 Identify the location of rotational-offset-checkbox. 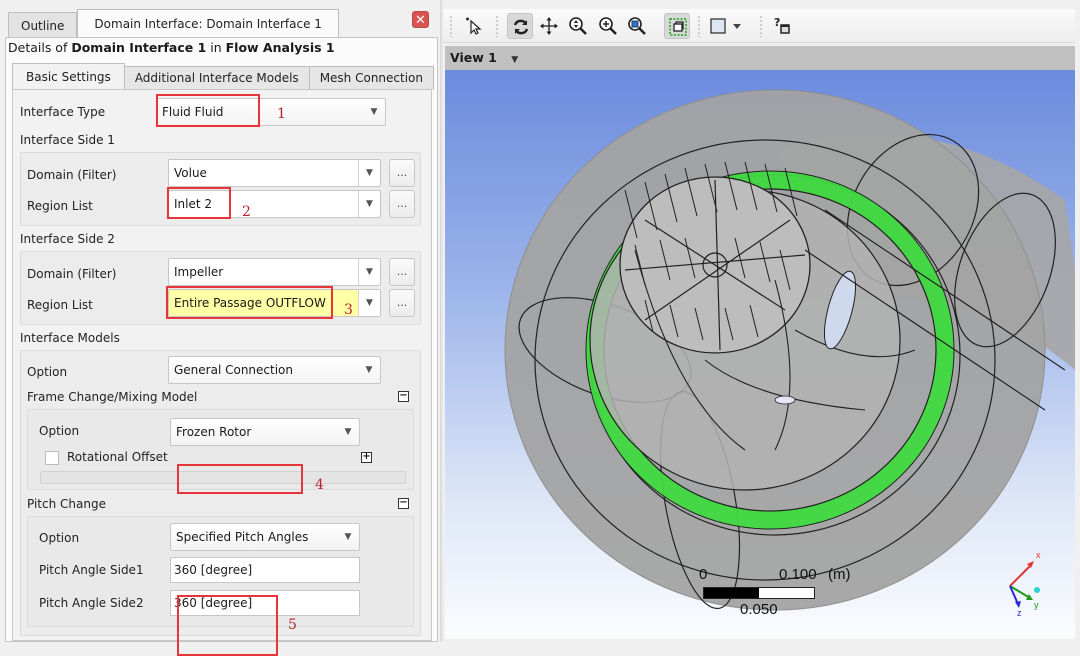
(52, 458).